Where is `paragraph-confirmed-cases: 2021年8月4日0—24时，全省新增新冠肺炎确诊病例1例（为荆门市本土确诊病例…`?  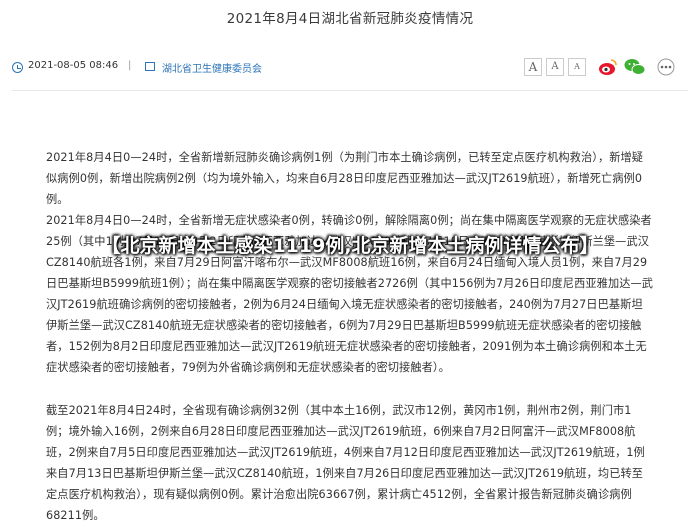
paragraph-confirmed-cases: 2021年8月4日0—24时，全省新增新冠肺炎确诊病例1例（为荆门市本土确诊病例… is located at coordinates (345, 178).